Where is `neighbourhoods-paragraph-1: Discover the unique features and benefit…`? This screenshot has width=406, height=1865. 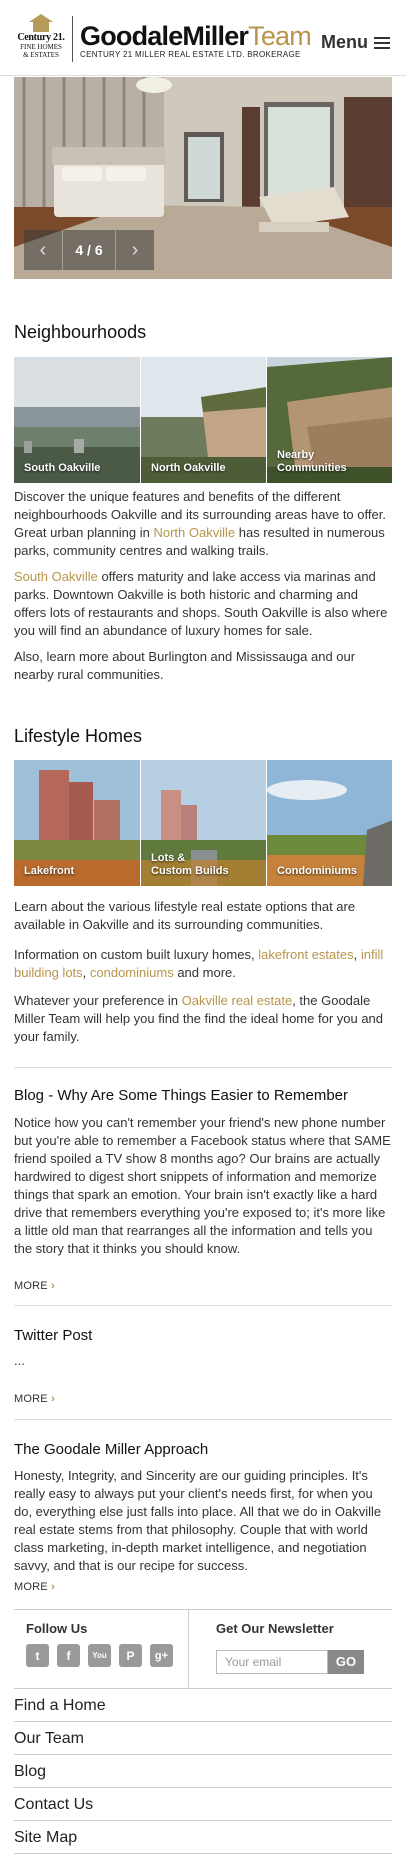 neighbourhoods-paragraph-1: Discover the unique features and benefit… is located at coordinates (203, 524).